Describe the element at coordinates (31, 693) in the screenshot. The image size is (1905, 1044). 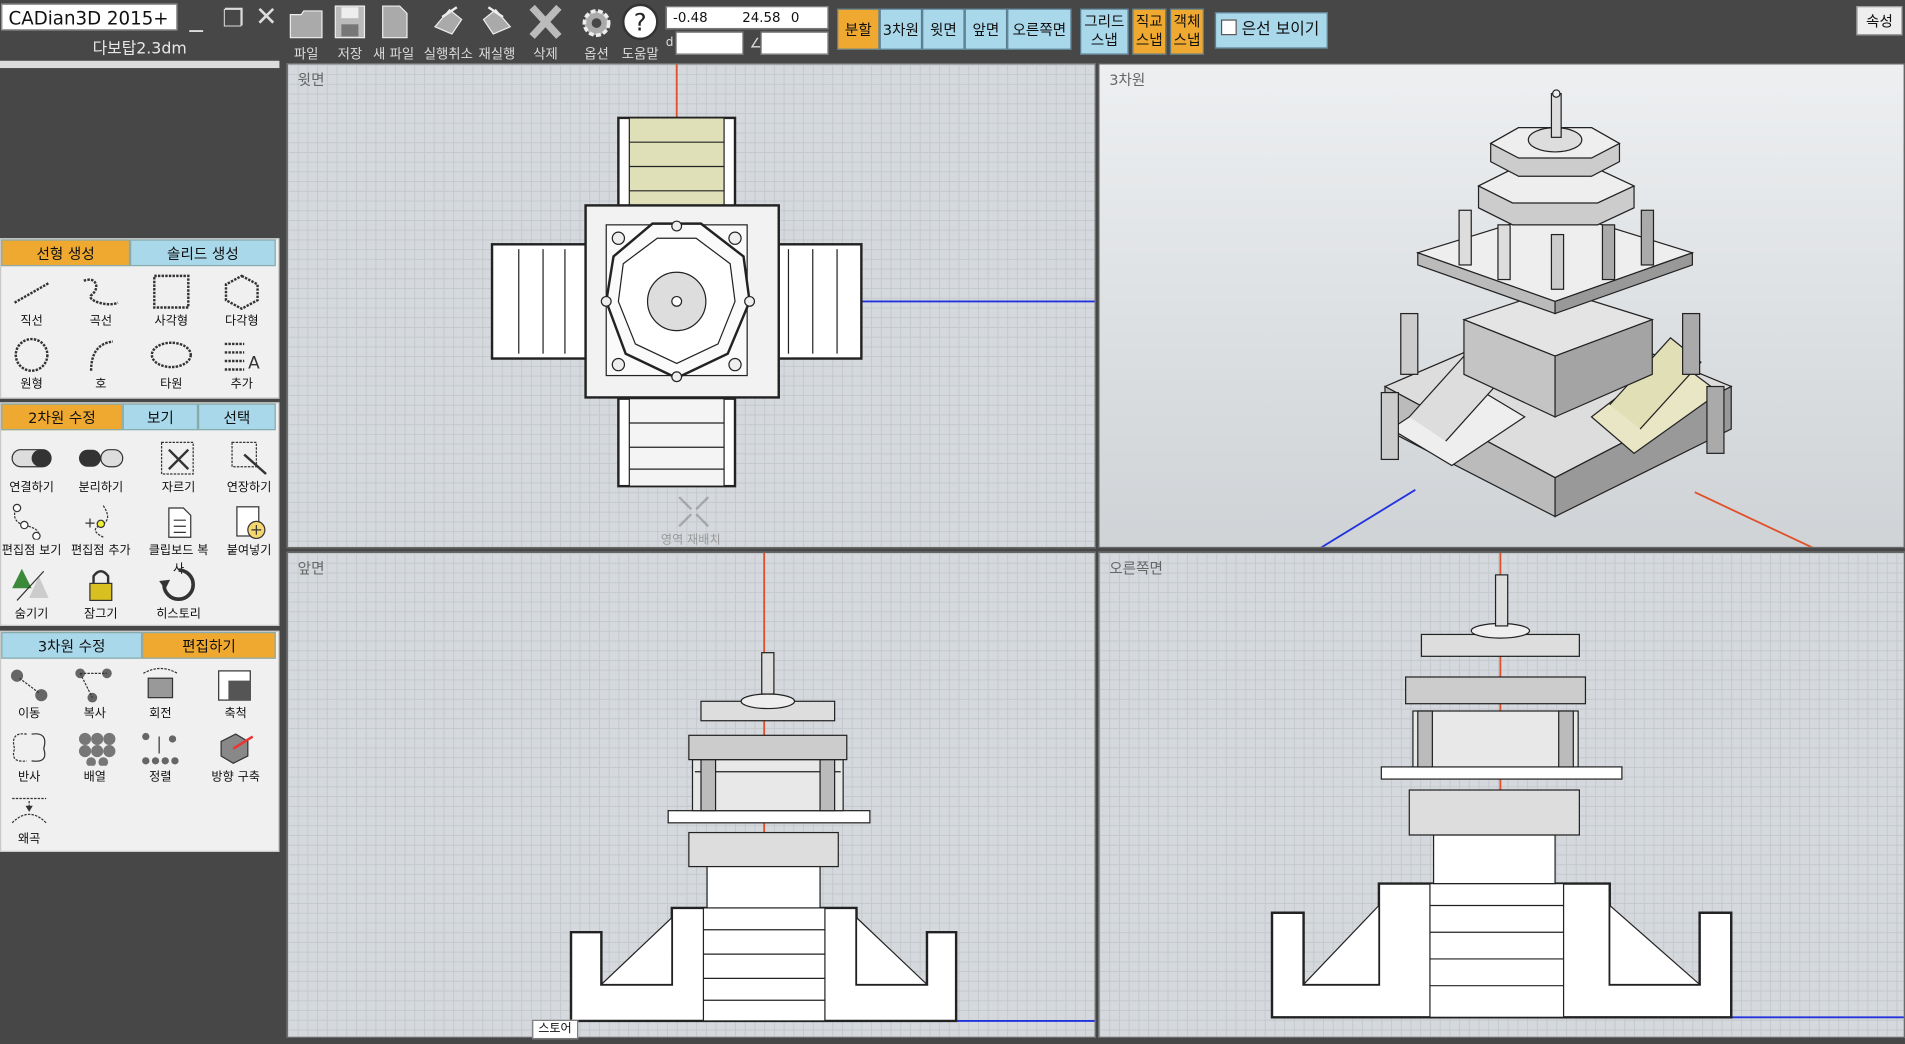
I see `tool-move: 이동` at that location.